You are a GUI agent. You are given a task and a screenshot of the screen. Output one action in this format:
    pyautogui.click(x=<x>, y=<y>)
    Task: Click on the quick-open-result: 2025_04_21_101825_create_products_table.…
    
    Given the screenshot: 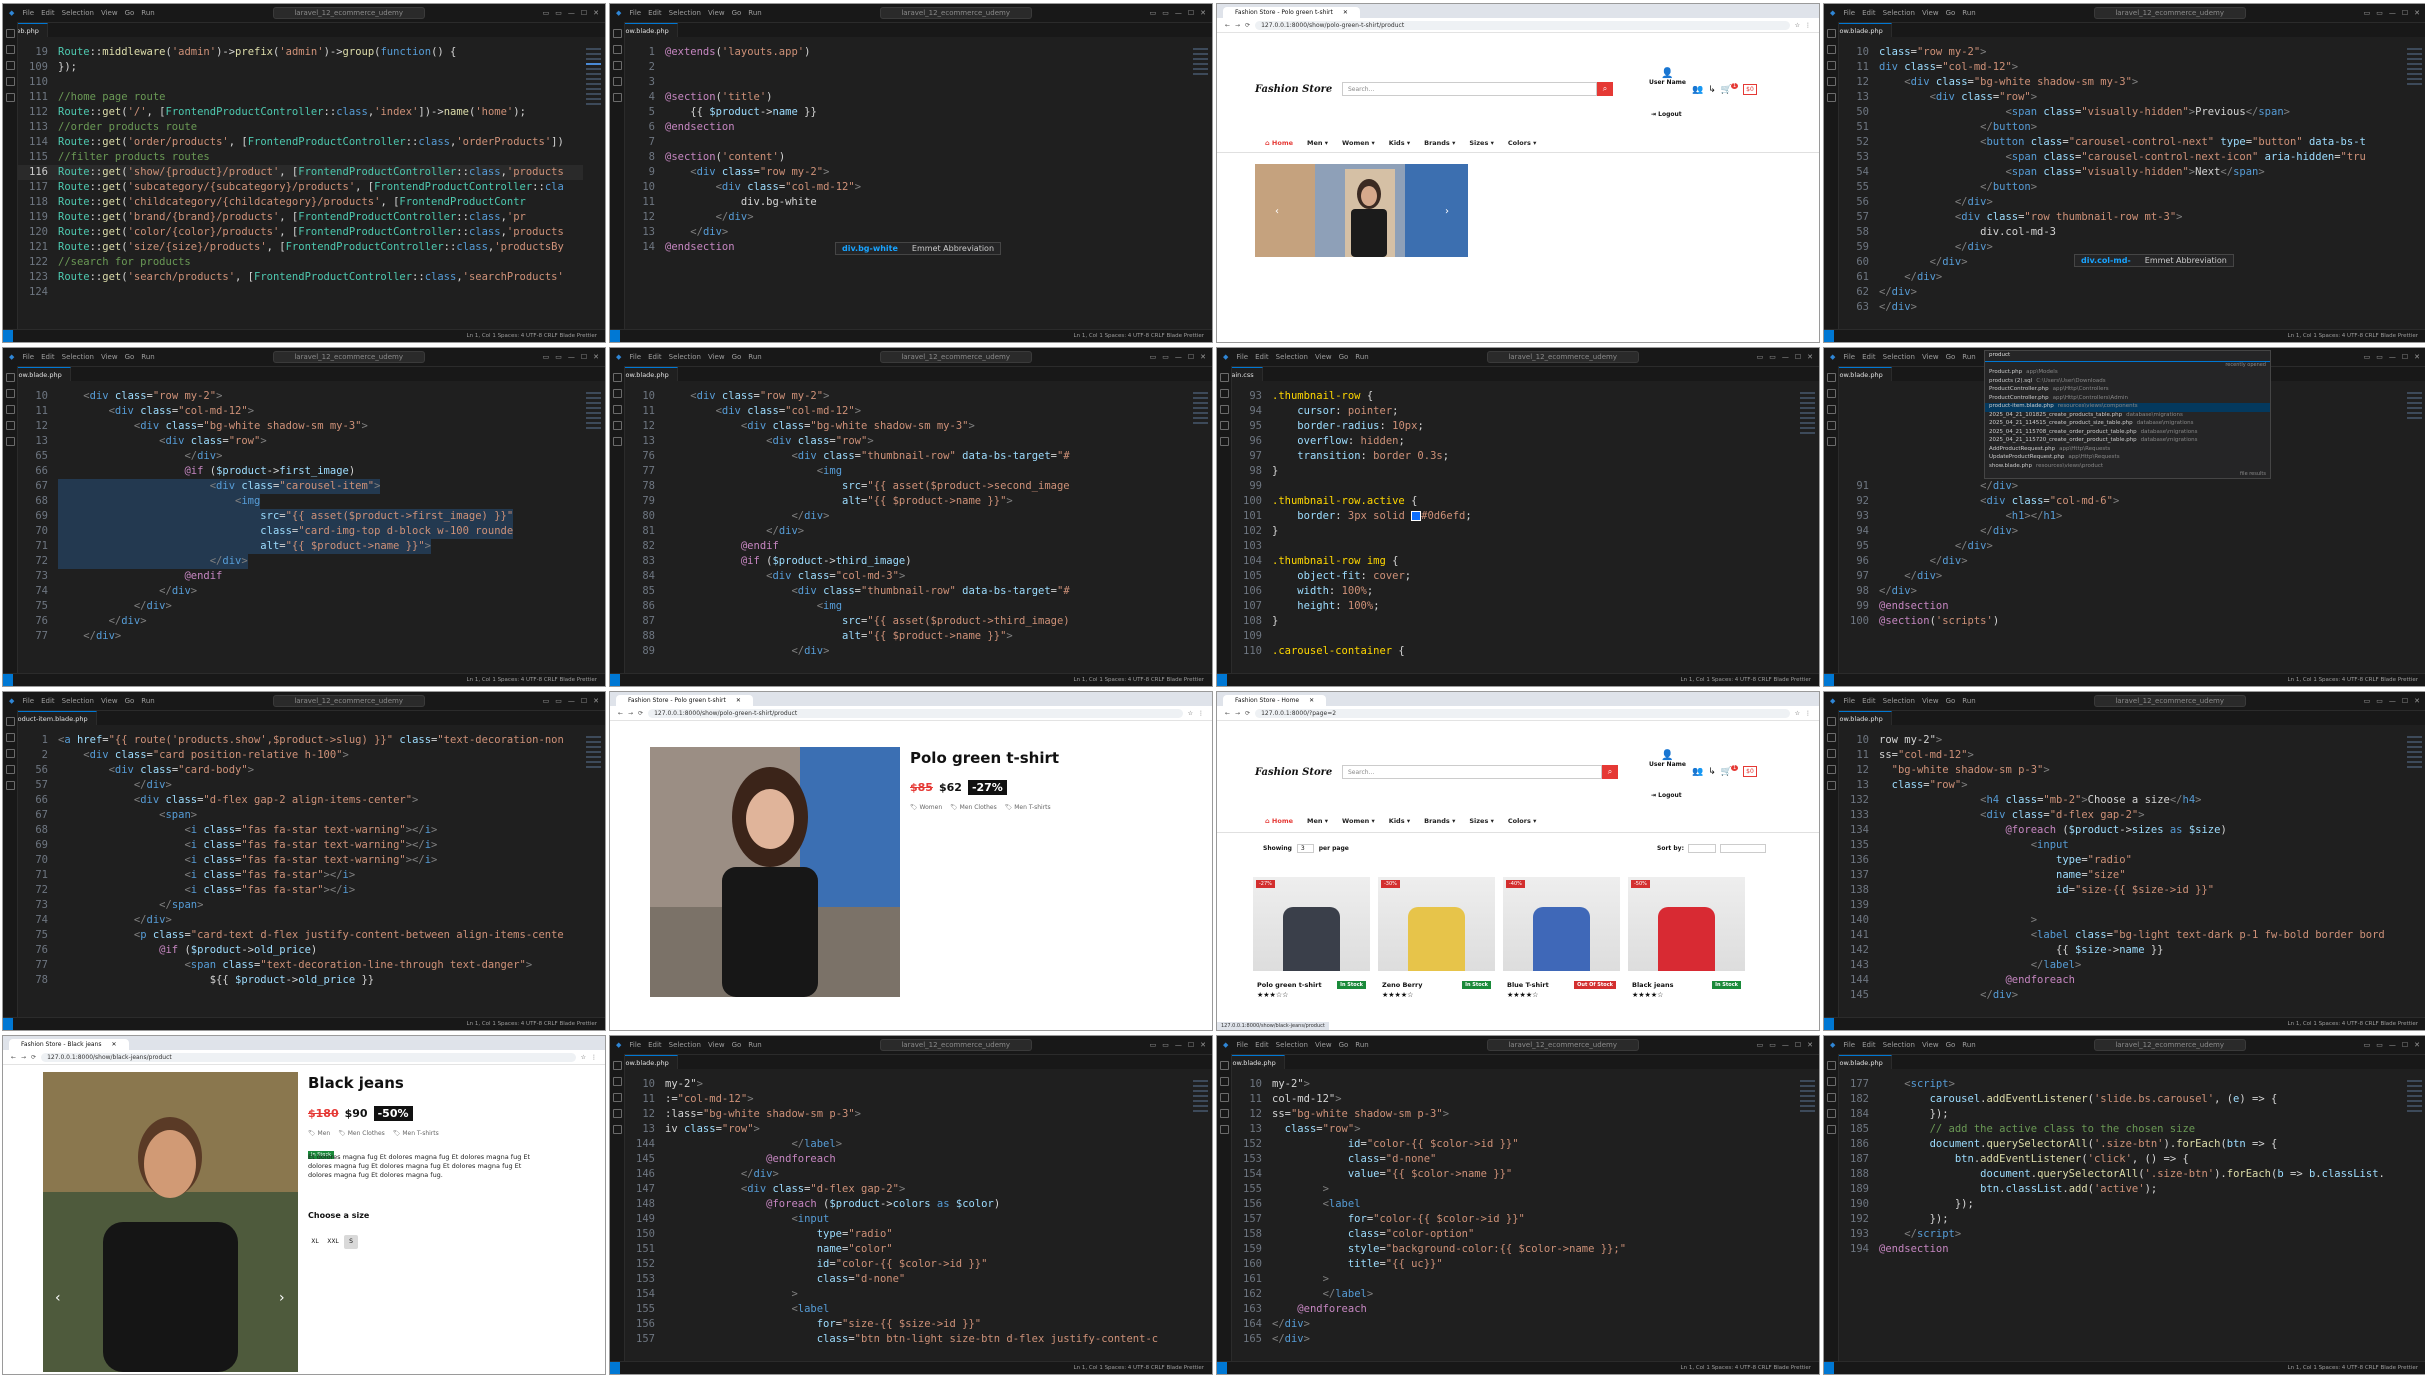 What is the action you would take?
    pyautogui.click(x=2127, y=416)
    